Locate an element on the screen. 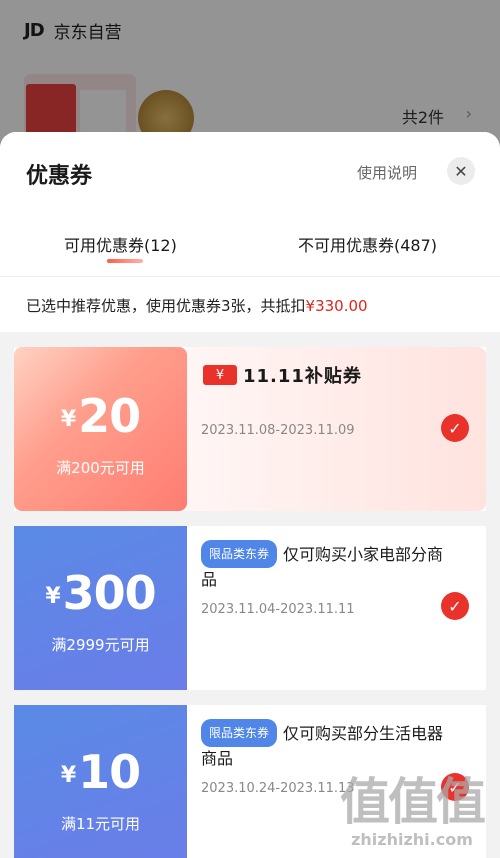 Image resolution: width=500 pixels, height=858 pixels. coupon-info-panel: ¥ 11.11补贴券 2023.11.08-2023.11.09 ✓ is located at coordinates (336, 429).